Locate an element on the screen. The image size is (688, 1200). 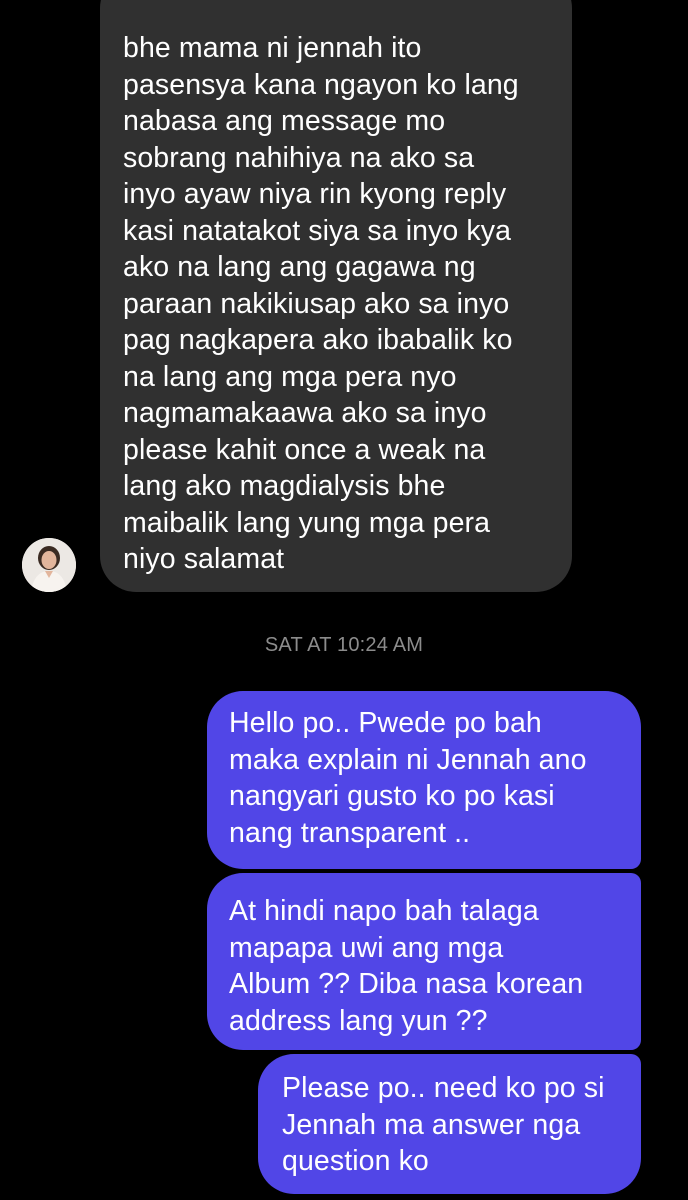
message-timestamp: SAT AT 10:24 AM is located at coordinates (344, 645).